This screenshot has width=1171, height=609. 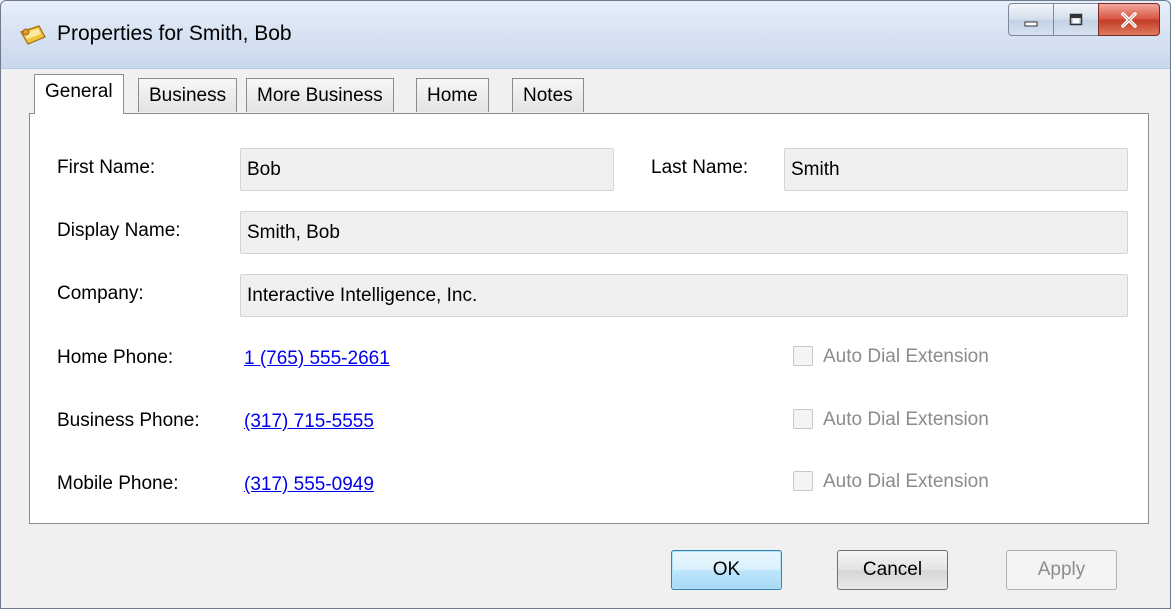 I want to click on home-phone-label: Home Phone:, so click(x=115, y=357).